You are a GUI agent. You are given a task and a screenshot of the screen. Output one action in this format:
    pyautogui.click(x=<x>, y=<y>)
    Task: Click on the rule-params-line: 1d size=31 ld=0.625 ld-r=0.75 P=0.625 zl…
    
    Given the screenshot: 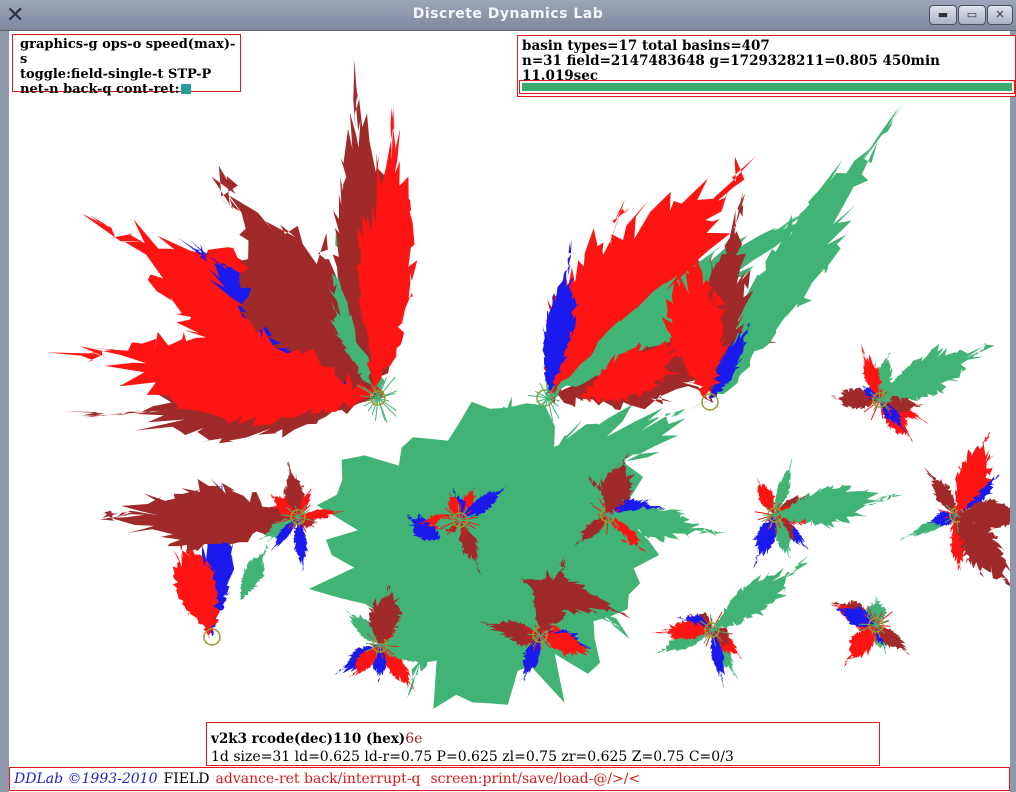 What is the action you would take?
    pyautogui.click(x=472, y=757)
    